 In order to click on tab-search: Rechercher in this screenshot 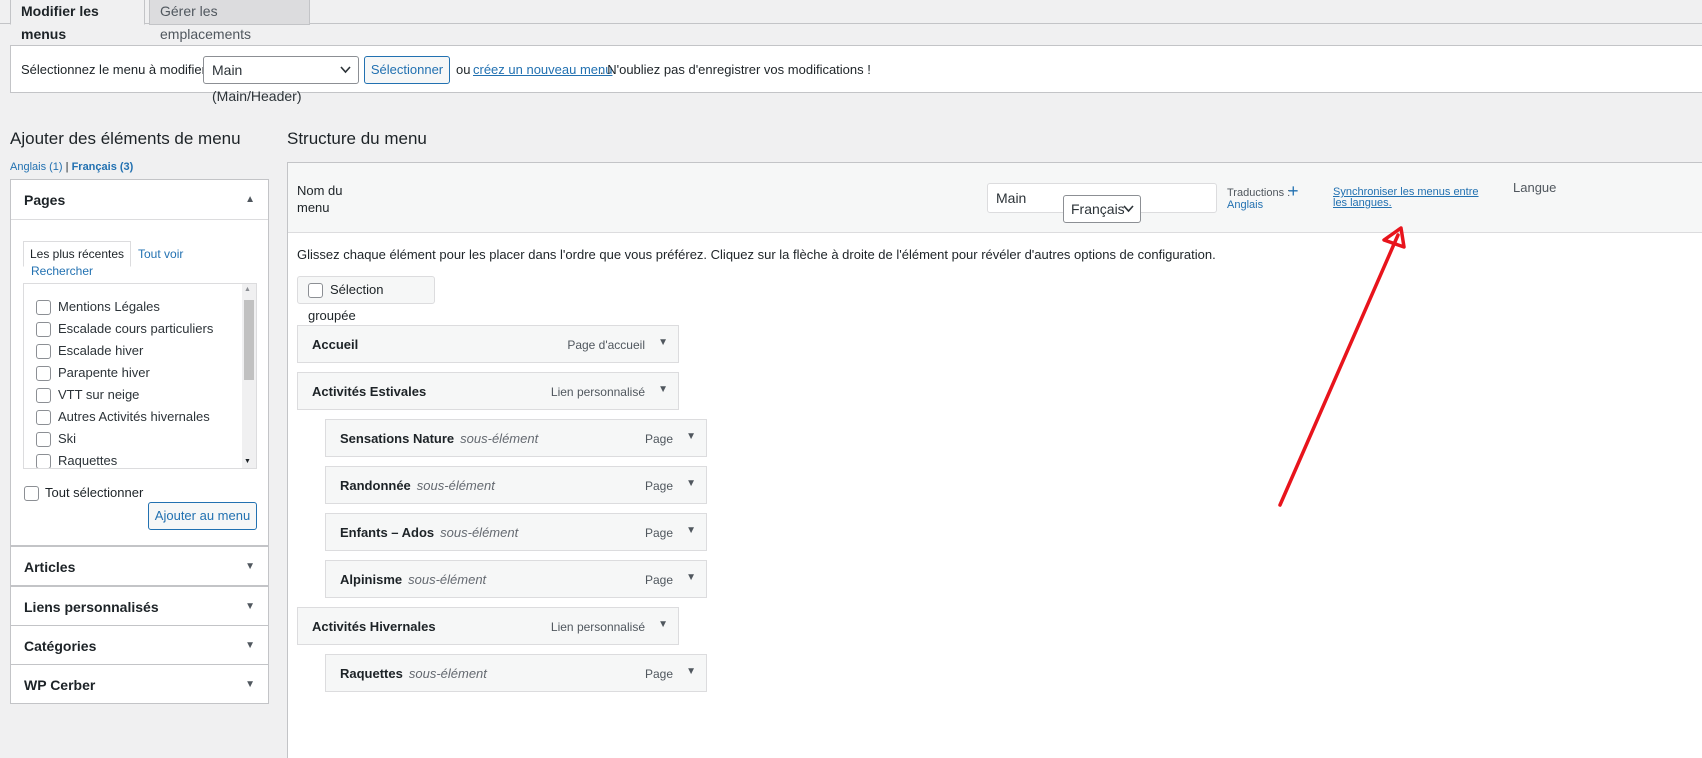, I will do `click(62, 271)`.